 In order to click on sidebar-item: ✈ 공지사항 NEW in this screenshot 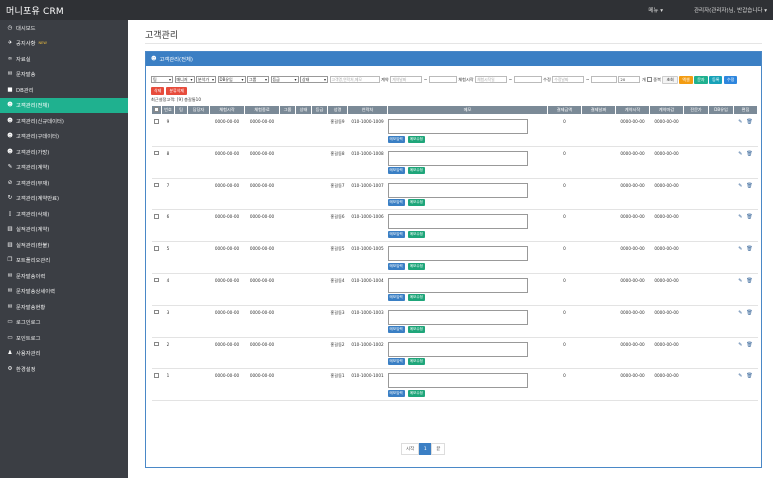, I will do `click(64, 44)`.